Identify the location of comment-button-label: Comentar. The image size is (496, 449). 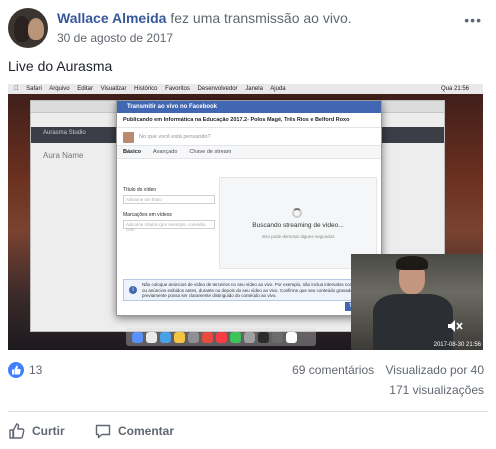
(146, 431).